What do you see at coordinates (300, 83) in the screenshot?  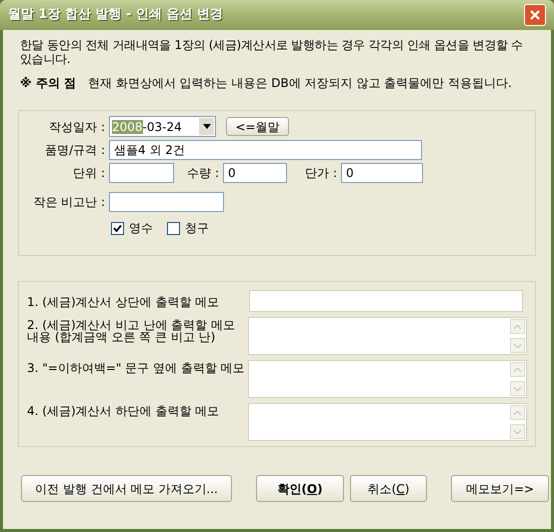 I see `notice-text: 현재 화면상에서 입력하는 내용은 DB에 저장되지 않고 출력물에만 적용됩니다.` at bounding box center [300, 83].